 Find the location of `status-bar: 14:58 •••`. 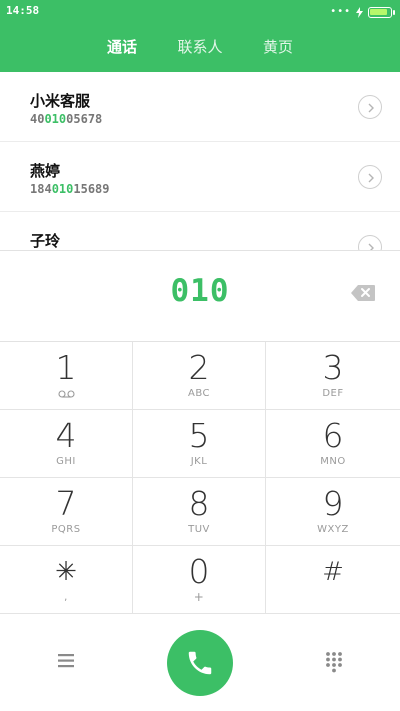

status-bar: 14:58 ••• is located at coordinates (200, 12).